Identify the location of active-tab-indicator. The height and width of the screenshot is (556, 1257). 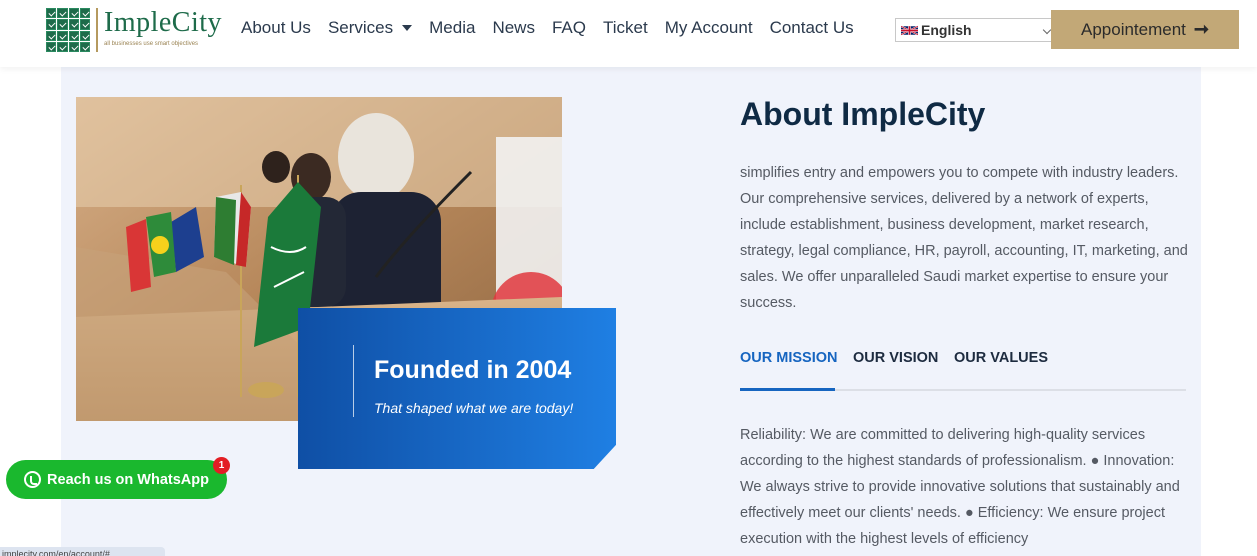
(787, 389).